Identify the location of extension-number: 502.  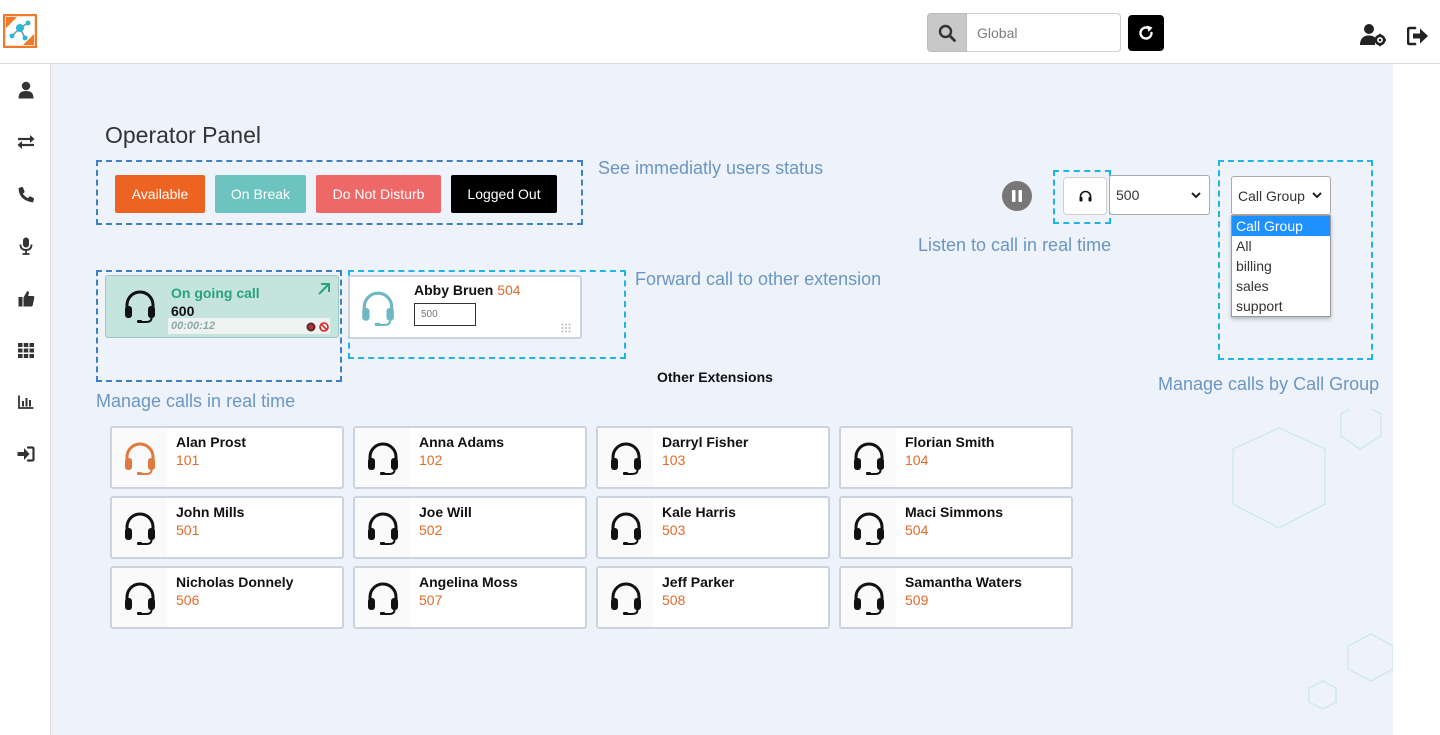
(431, 530).